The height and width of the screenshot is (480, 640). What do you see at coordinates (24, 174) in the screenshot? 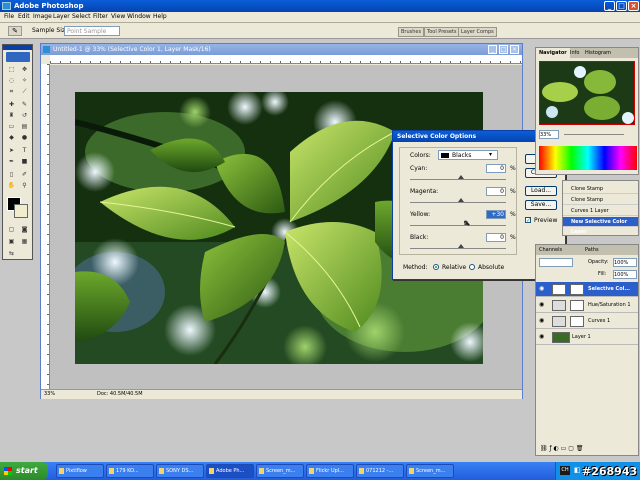
I see `eyedropper-tool-icon: ✐` at bounding box center [24, 174].